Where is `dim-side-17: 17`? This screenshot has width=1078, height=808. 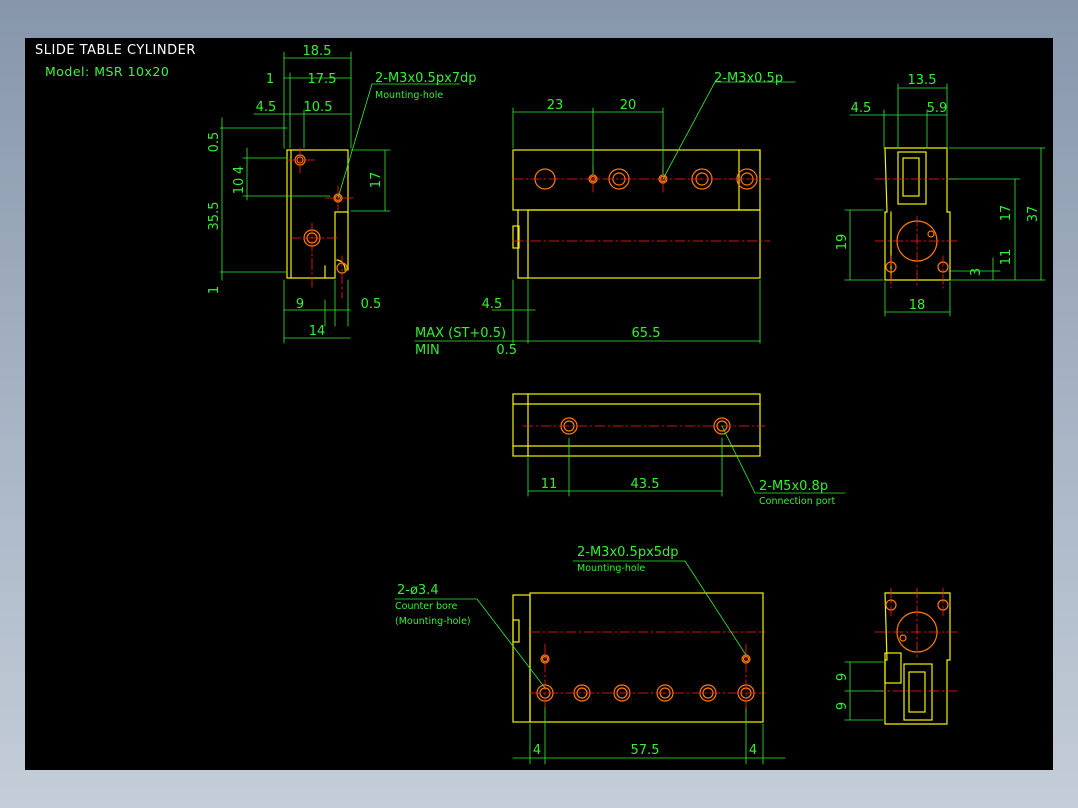 dim-side-17: 17 is located at coordinates (376, 180).